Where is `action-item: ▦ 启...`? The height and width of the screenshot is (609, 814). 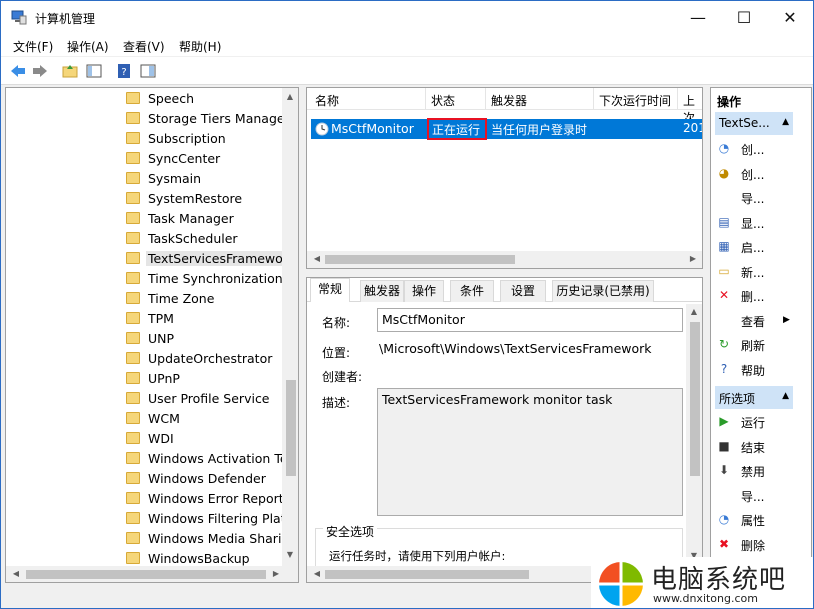
action-item: ▦ 启... is located at coordinates (757, 247).